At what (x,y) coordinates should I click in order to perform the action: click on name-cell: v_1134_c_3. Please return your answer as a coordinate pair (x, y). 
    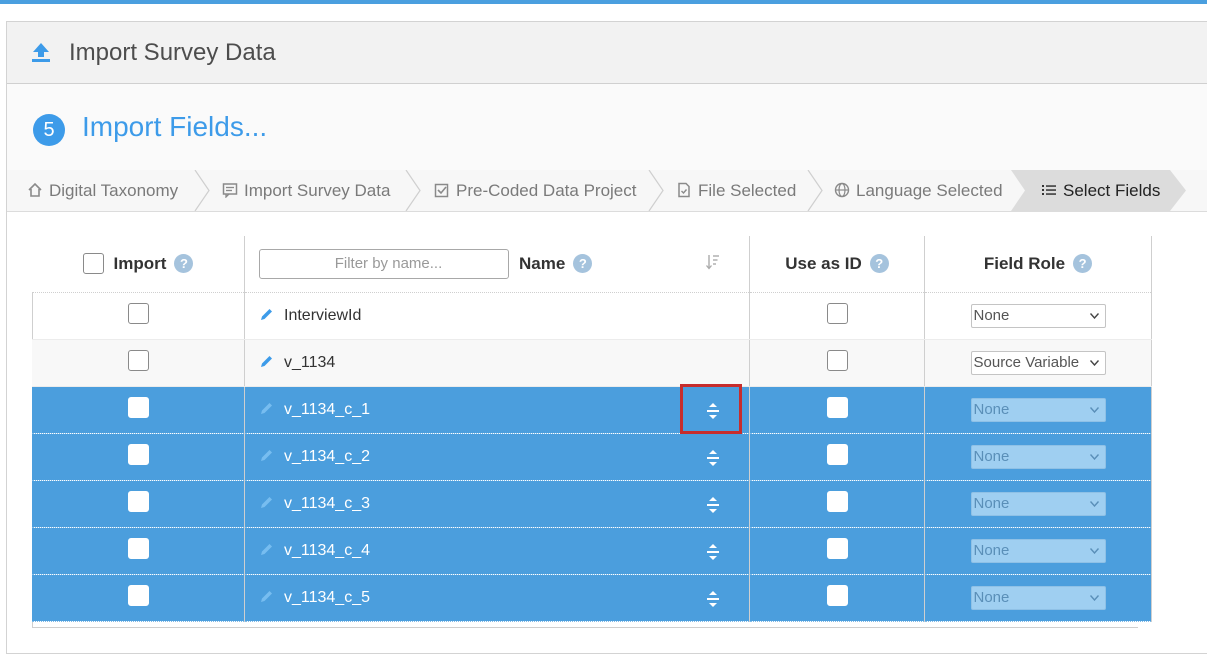
    Looking at the image, I should click on (497, 504).